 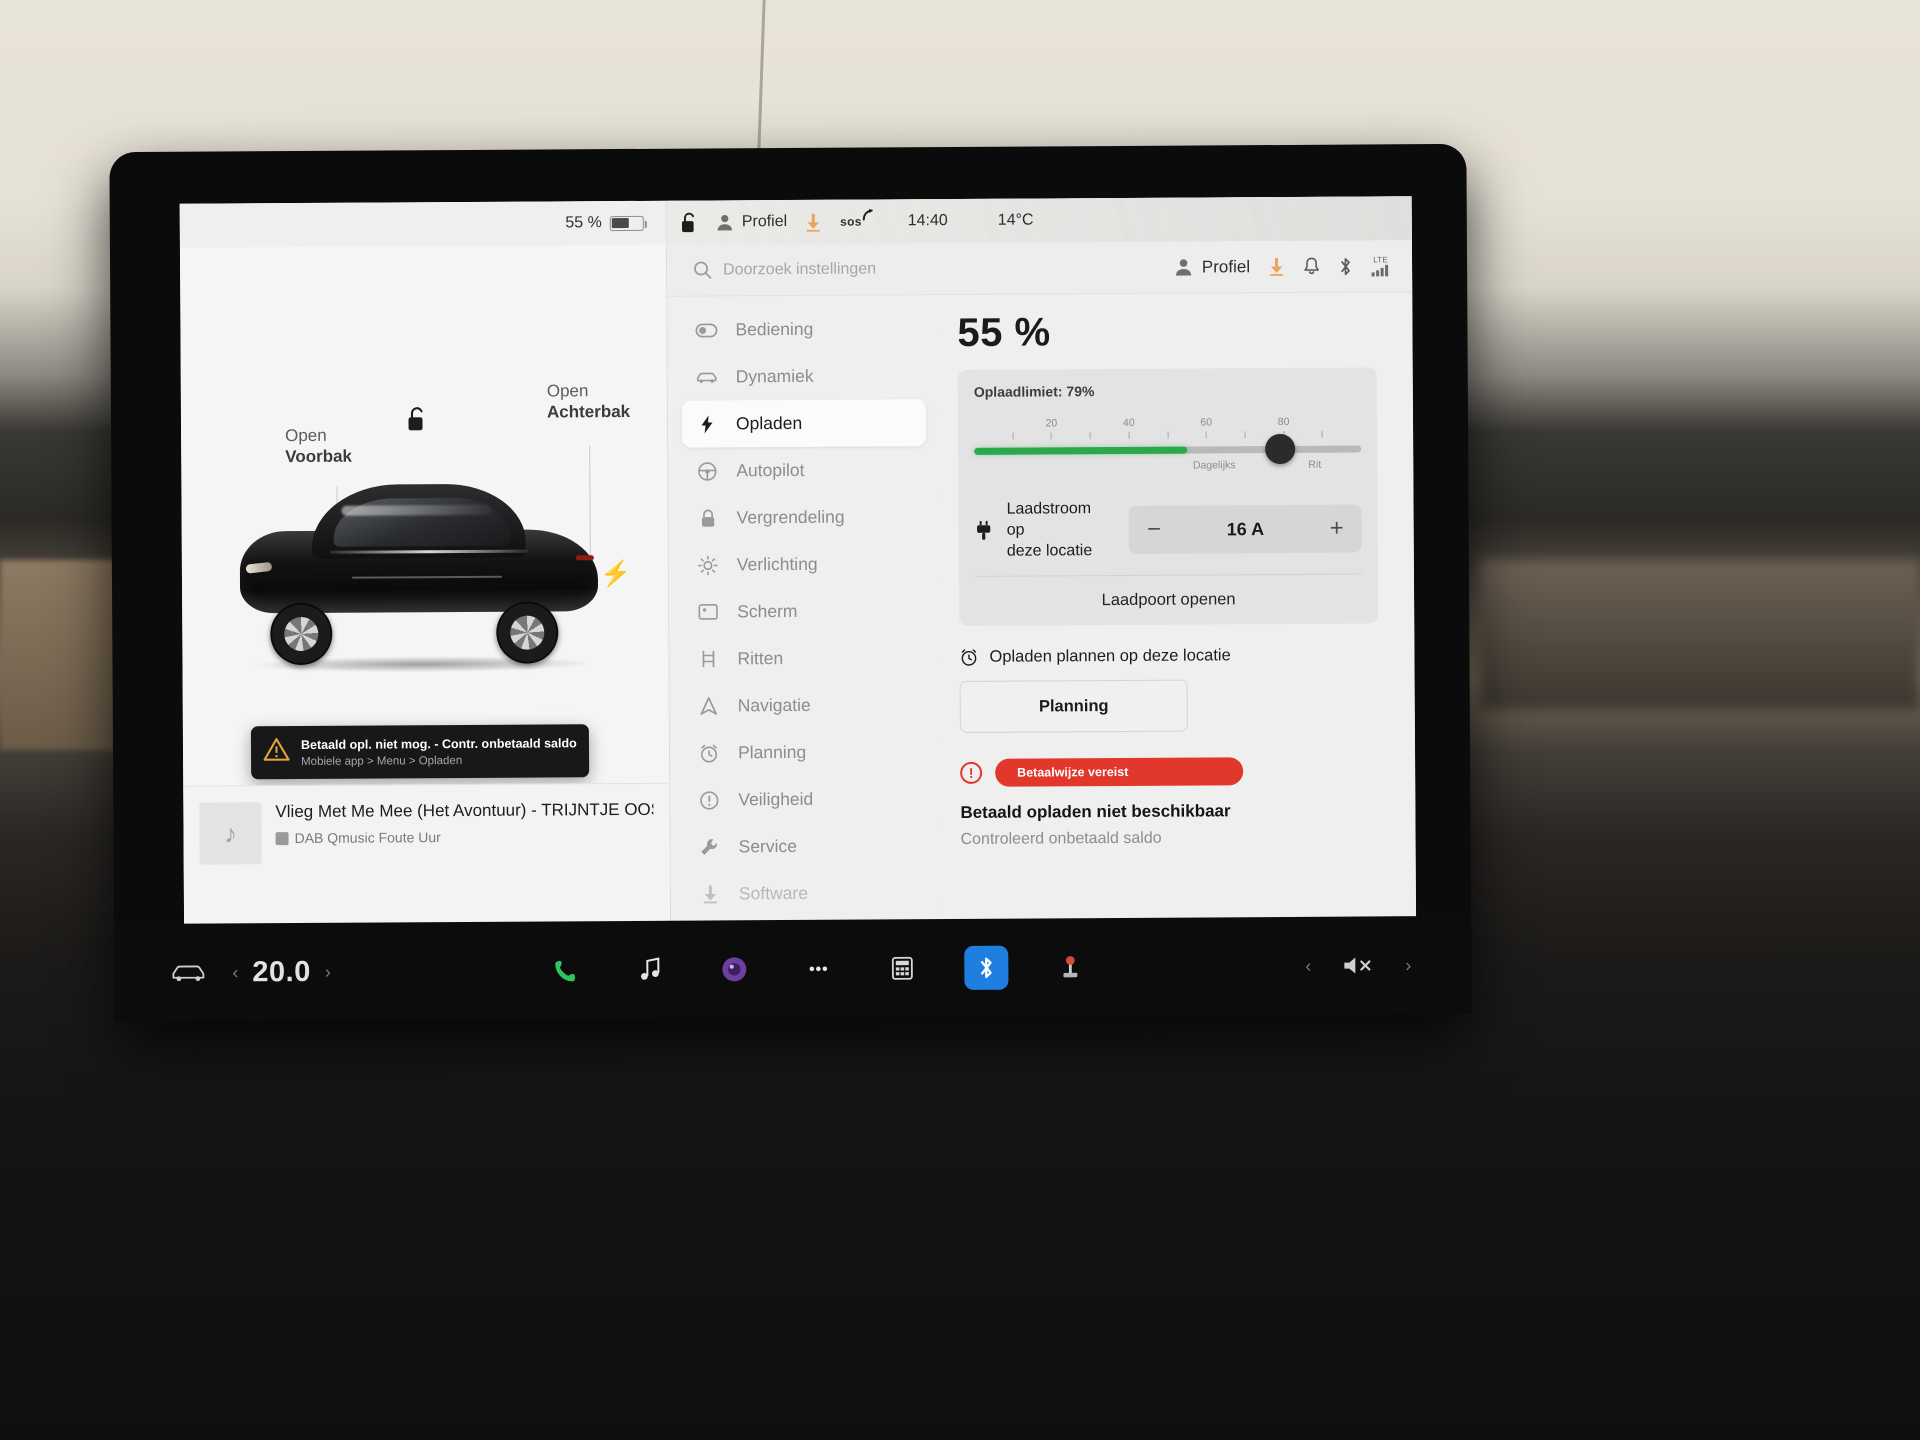 What do you see at coordinates (281, 971) in the screenshot?
I see `cabin-temperature-value: 20.0` at bounding box center [281, 971].